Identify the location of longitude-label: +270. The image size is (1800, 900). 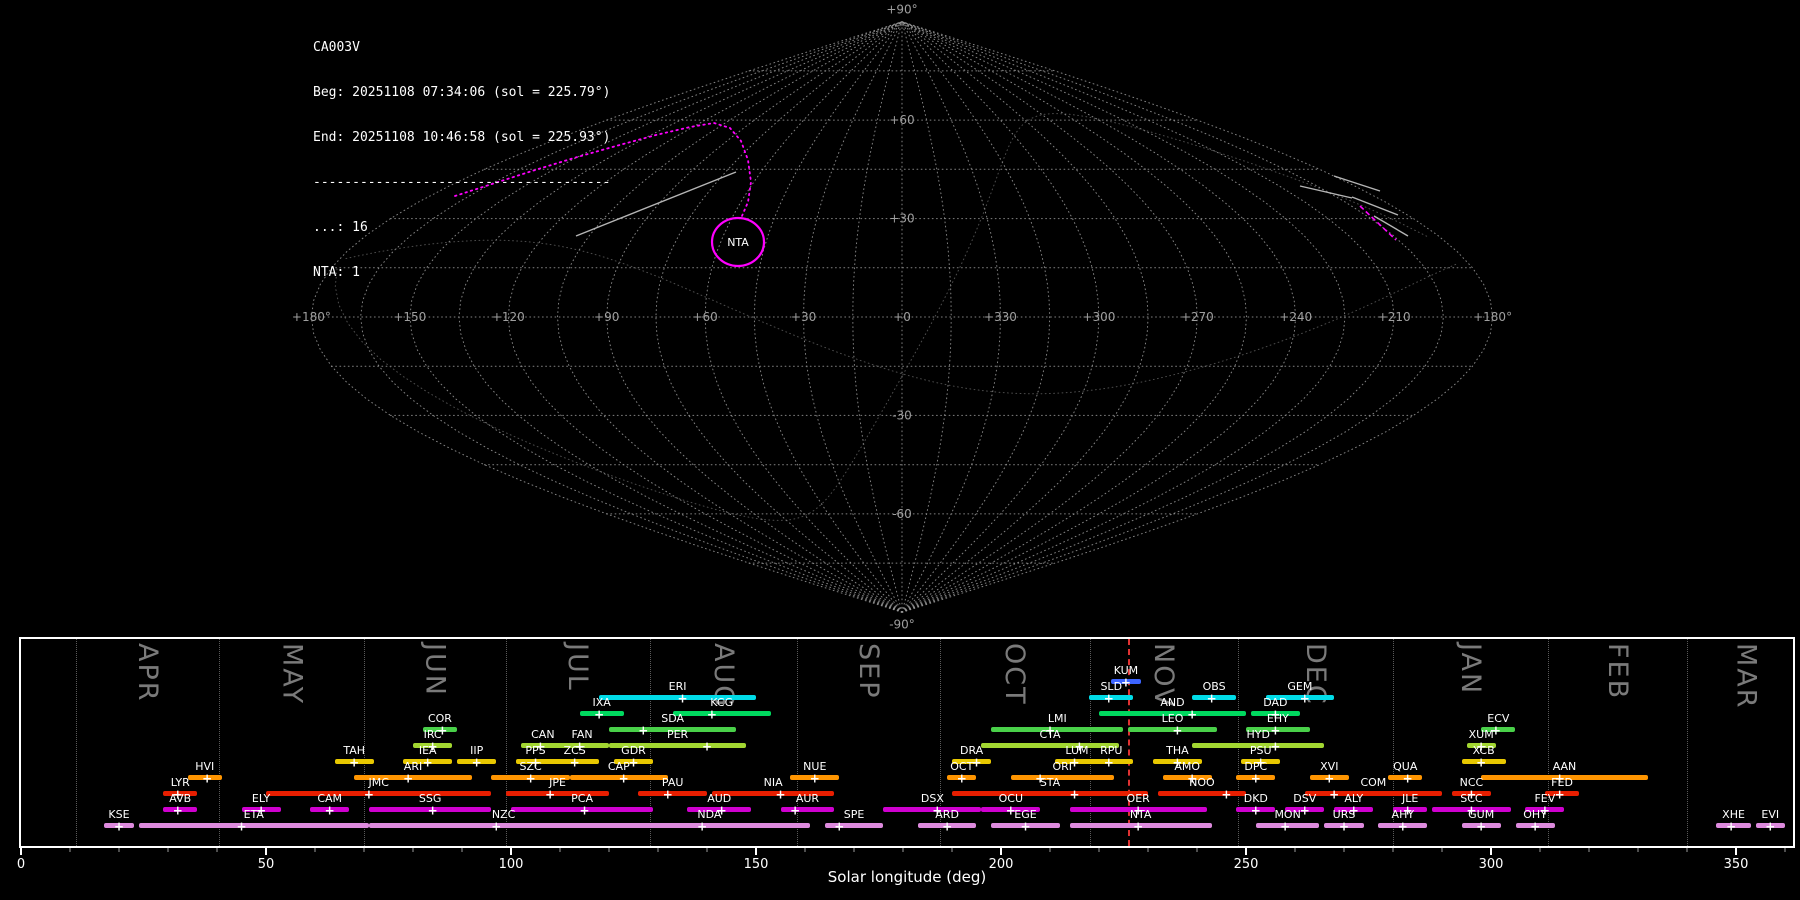
(1197, 317).